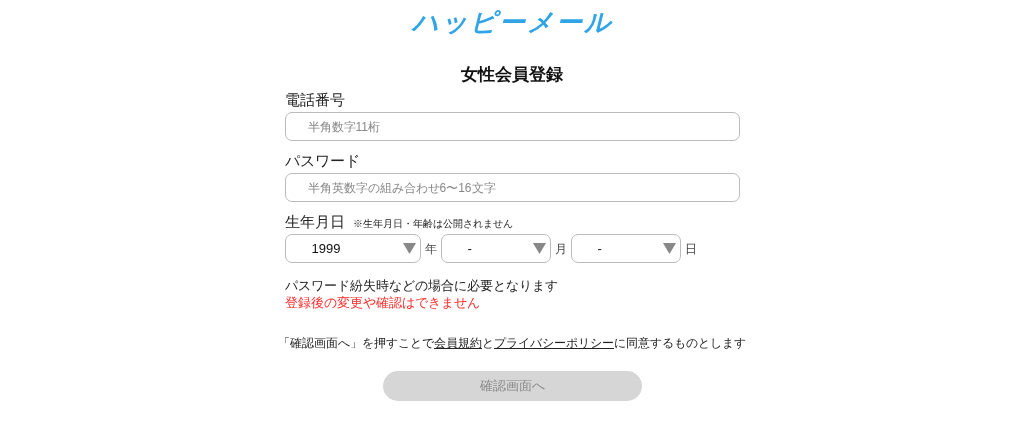 This screenshot has height=426, width=1024. What do you see at coordinates (352, 248) in the screenshot?
I see `dropdown: 1999` at bounding box center [352, 248].